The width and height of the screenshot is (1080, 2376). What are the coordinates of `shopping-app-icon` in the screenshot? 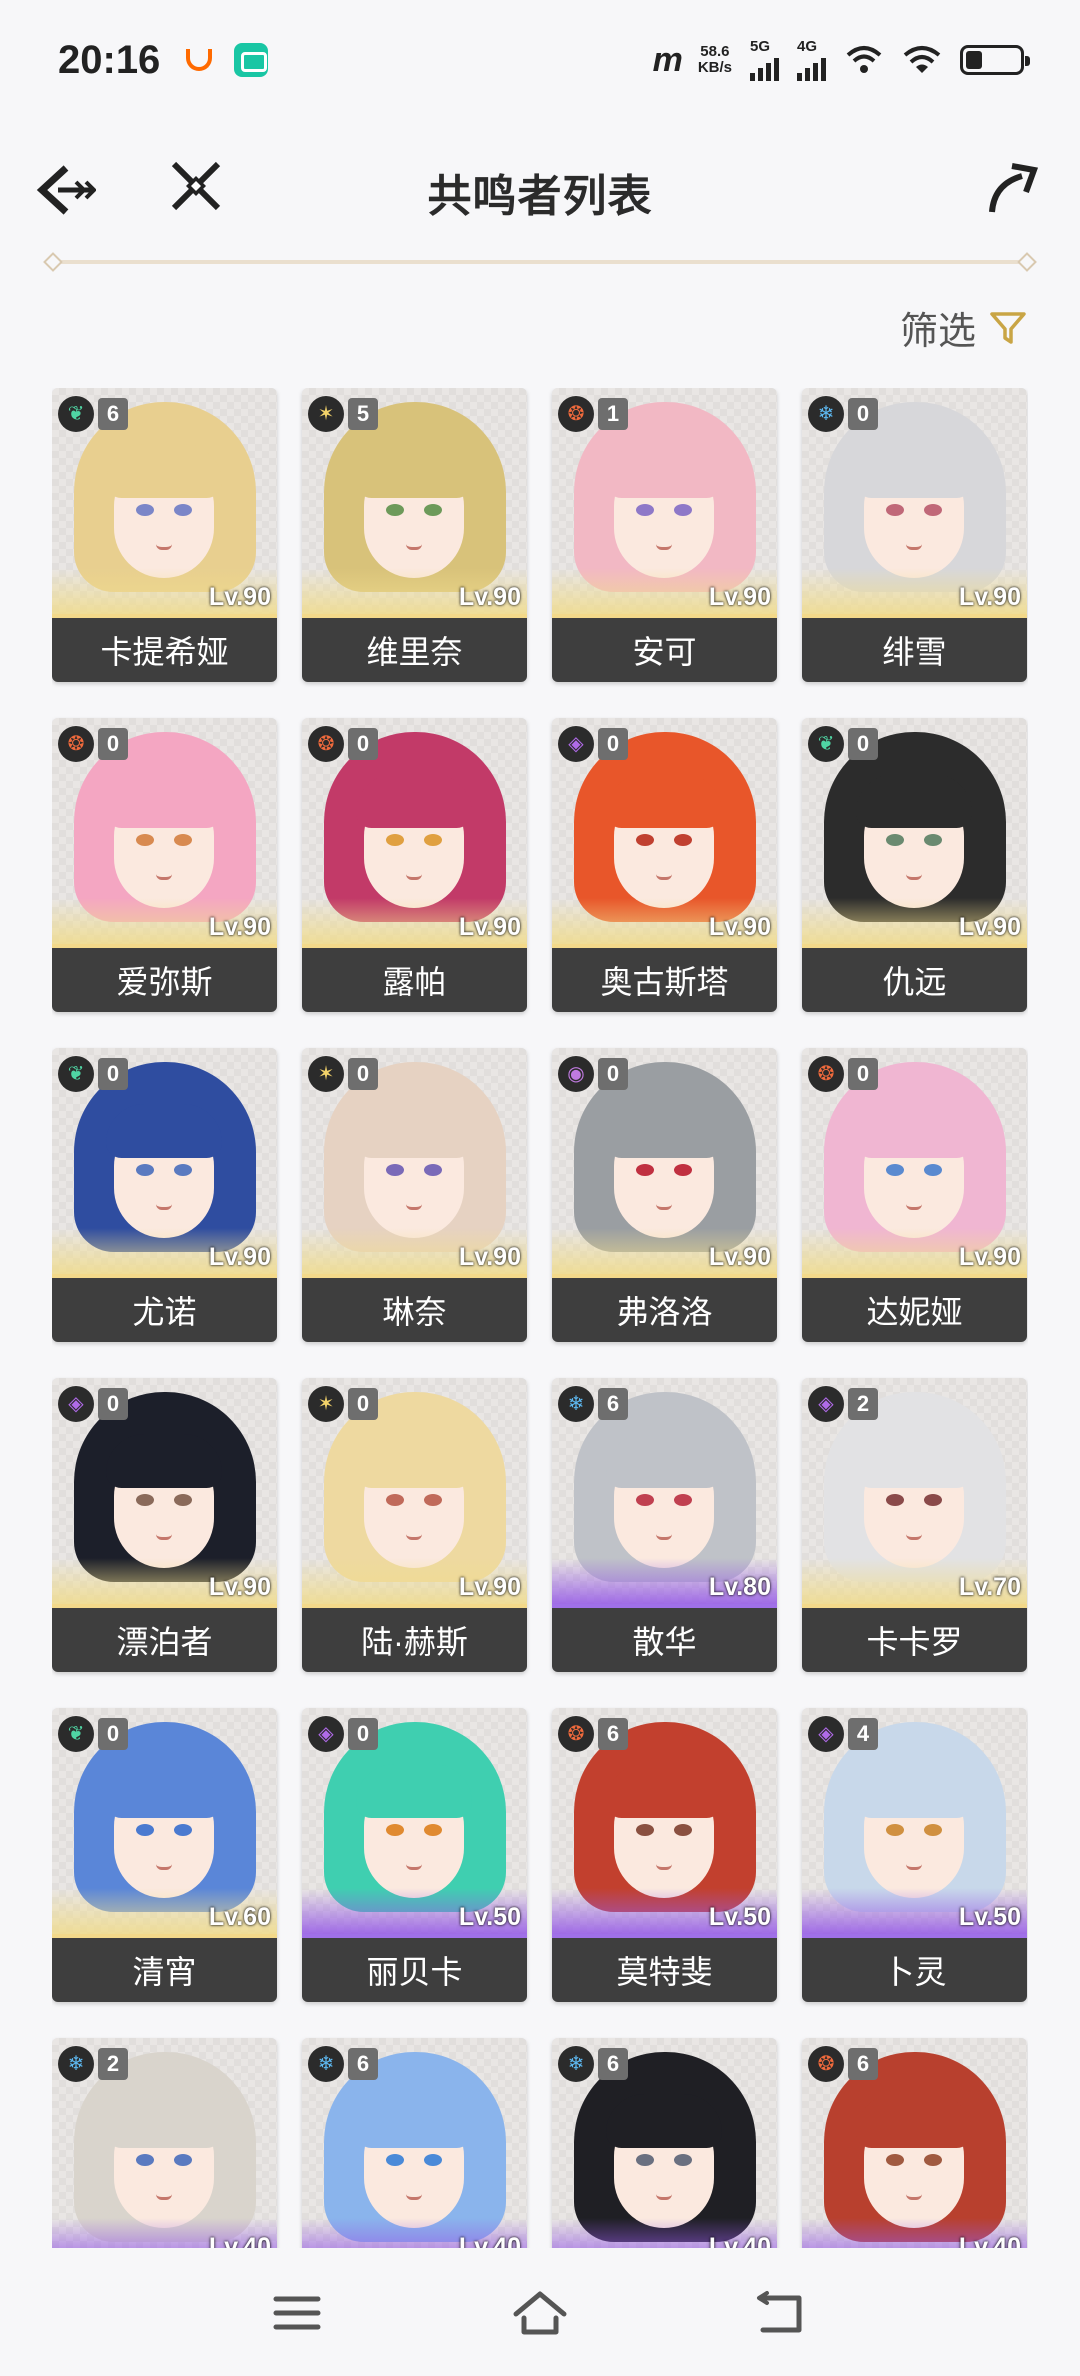 It's located at (199, 60).